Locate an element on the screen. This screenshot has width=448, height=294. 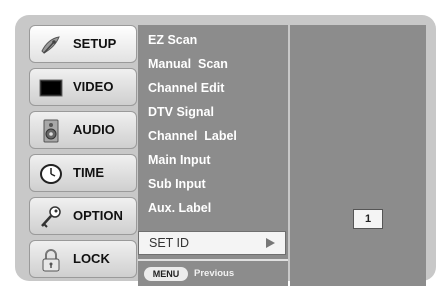
menu-item-ez-scan: EZ Scan is located at coordinates (172, 40).